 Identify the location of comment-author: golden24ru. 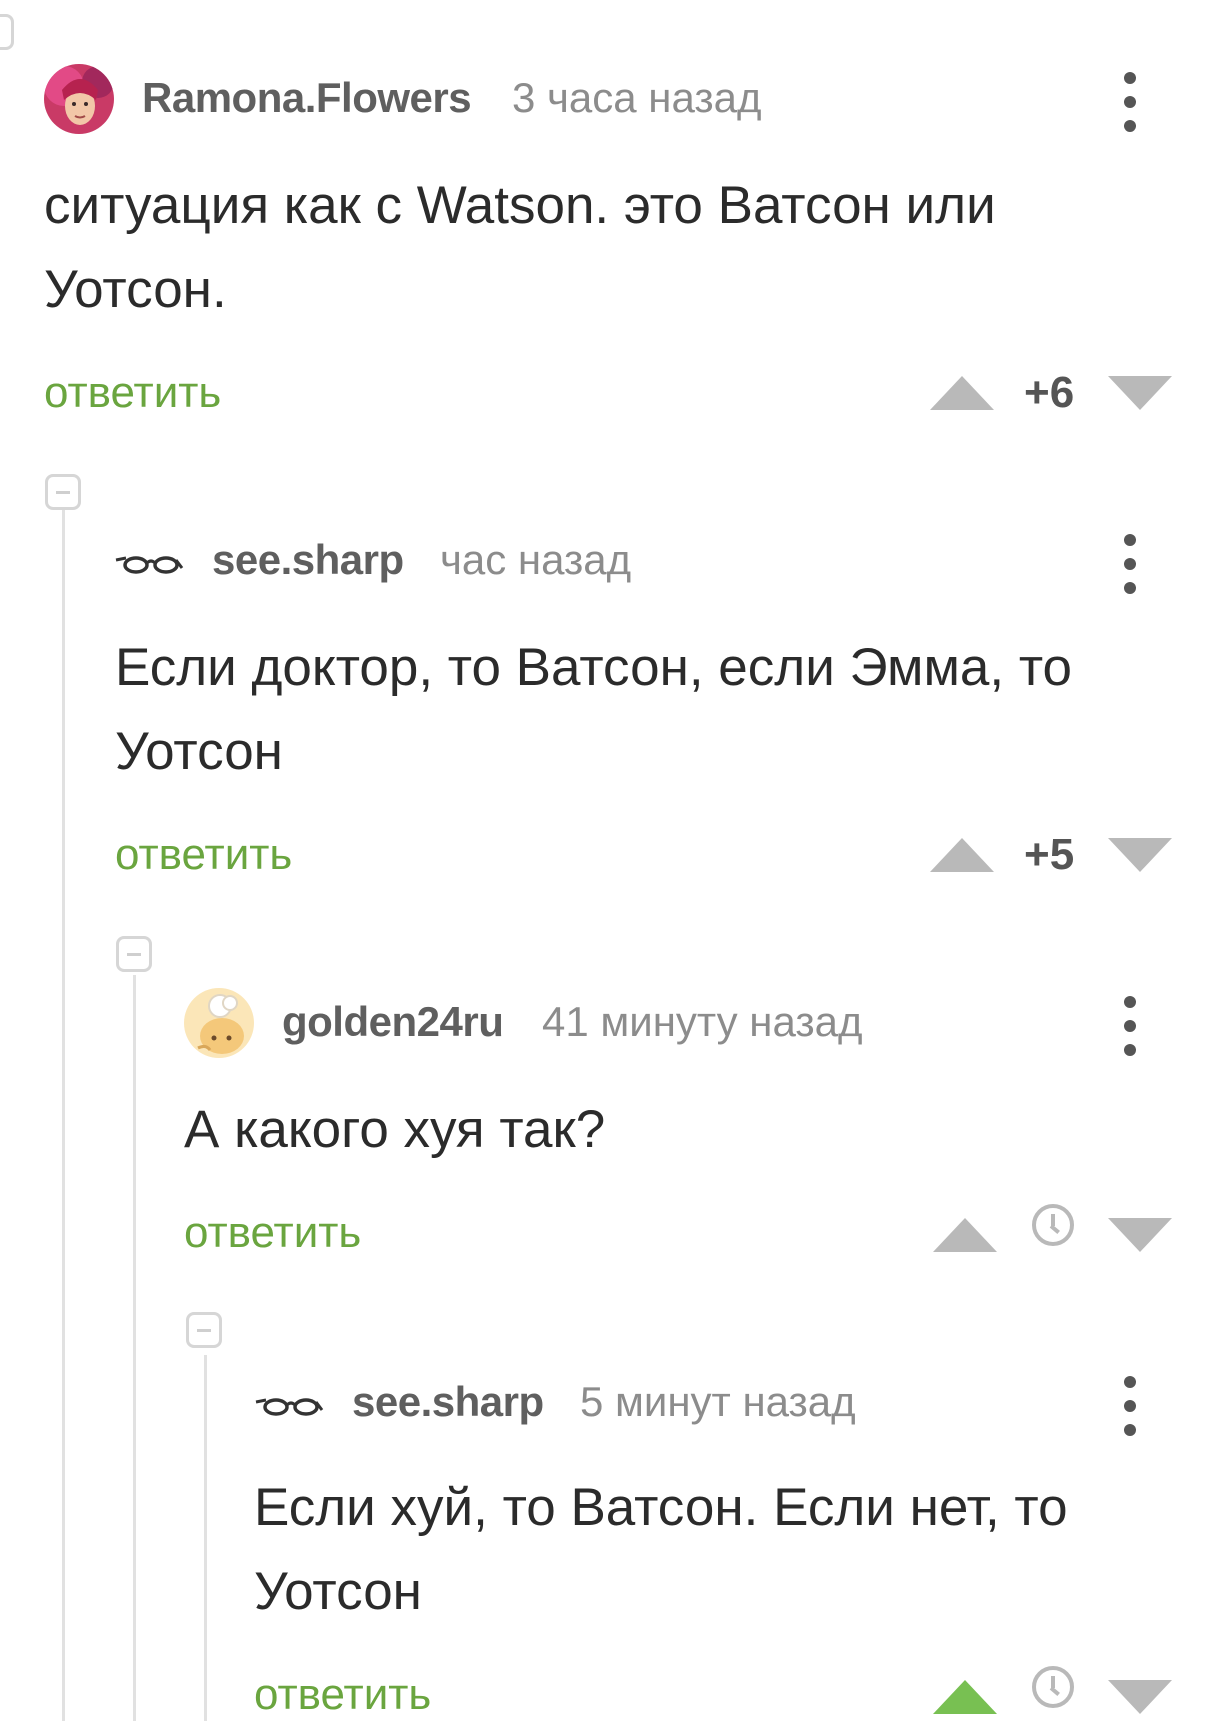
(393, 1022).